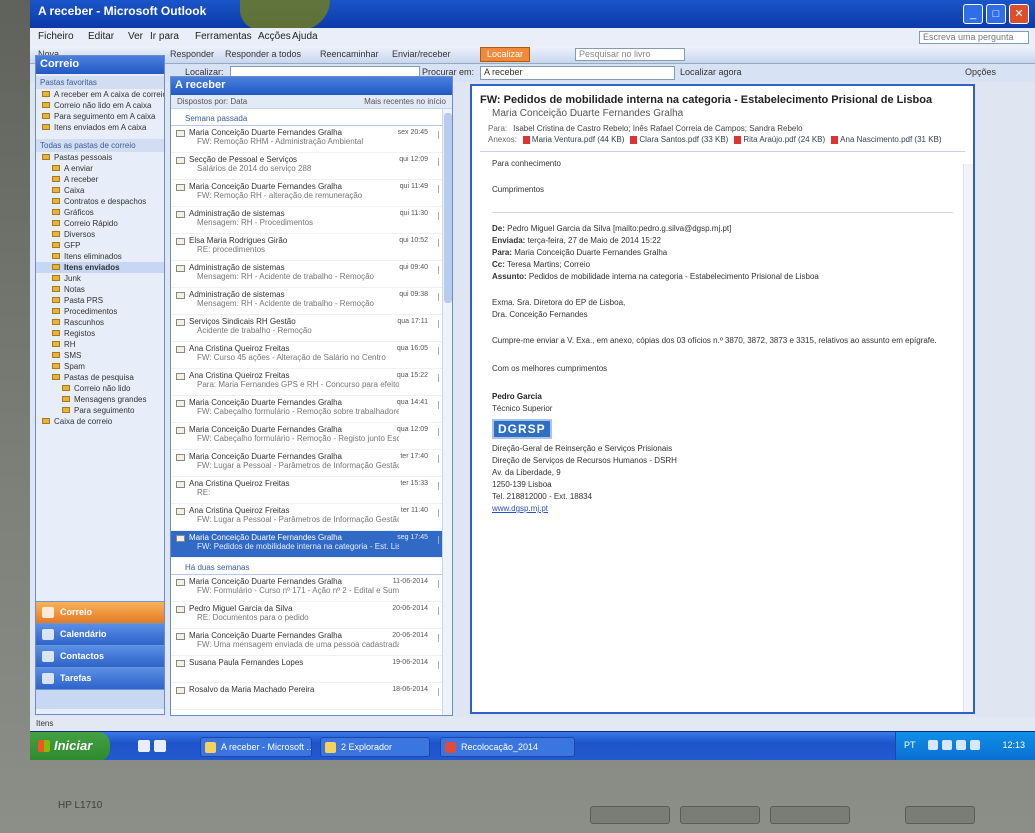 Image resolution: width=1035 pixels, height=833 pixels. What do you see at coordinates (505, 54) in the screenshot?
I see `find-button: Localizar` at bounding box center [505, 54].